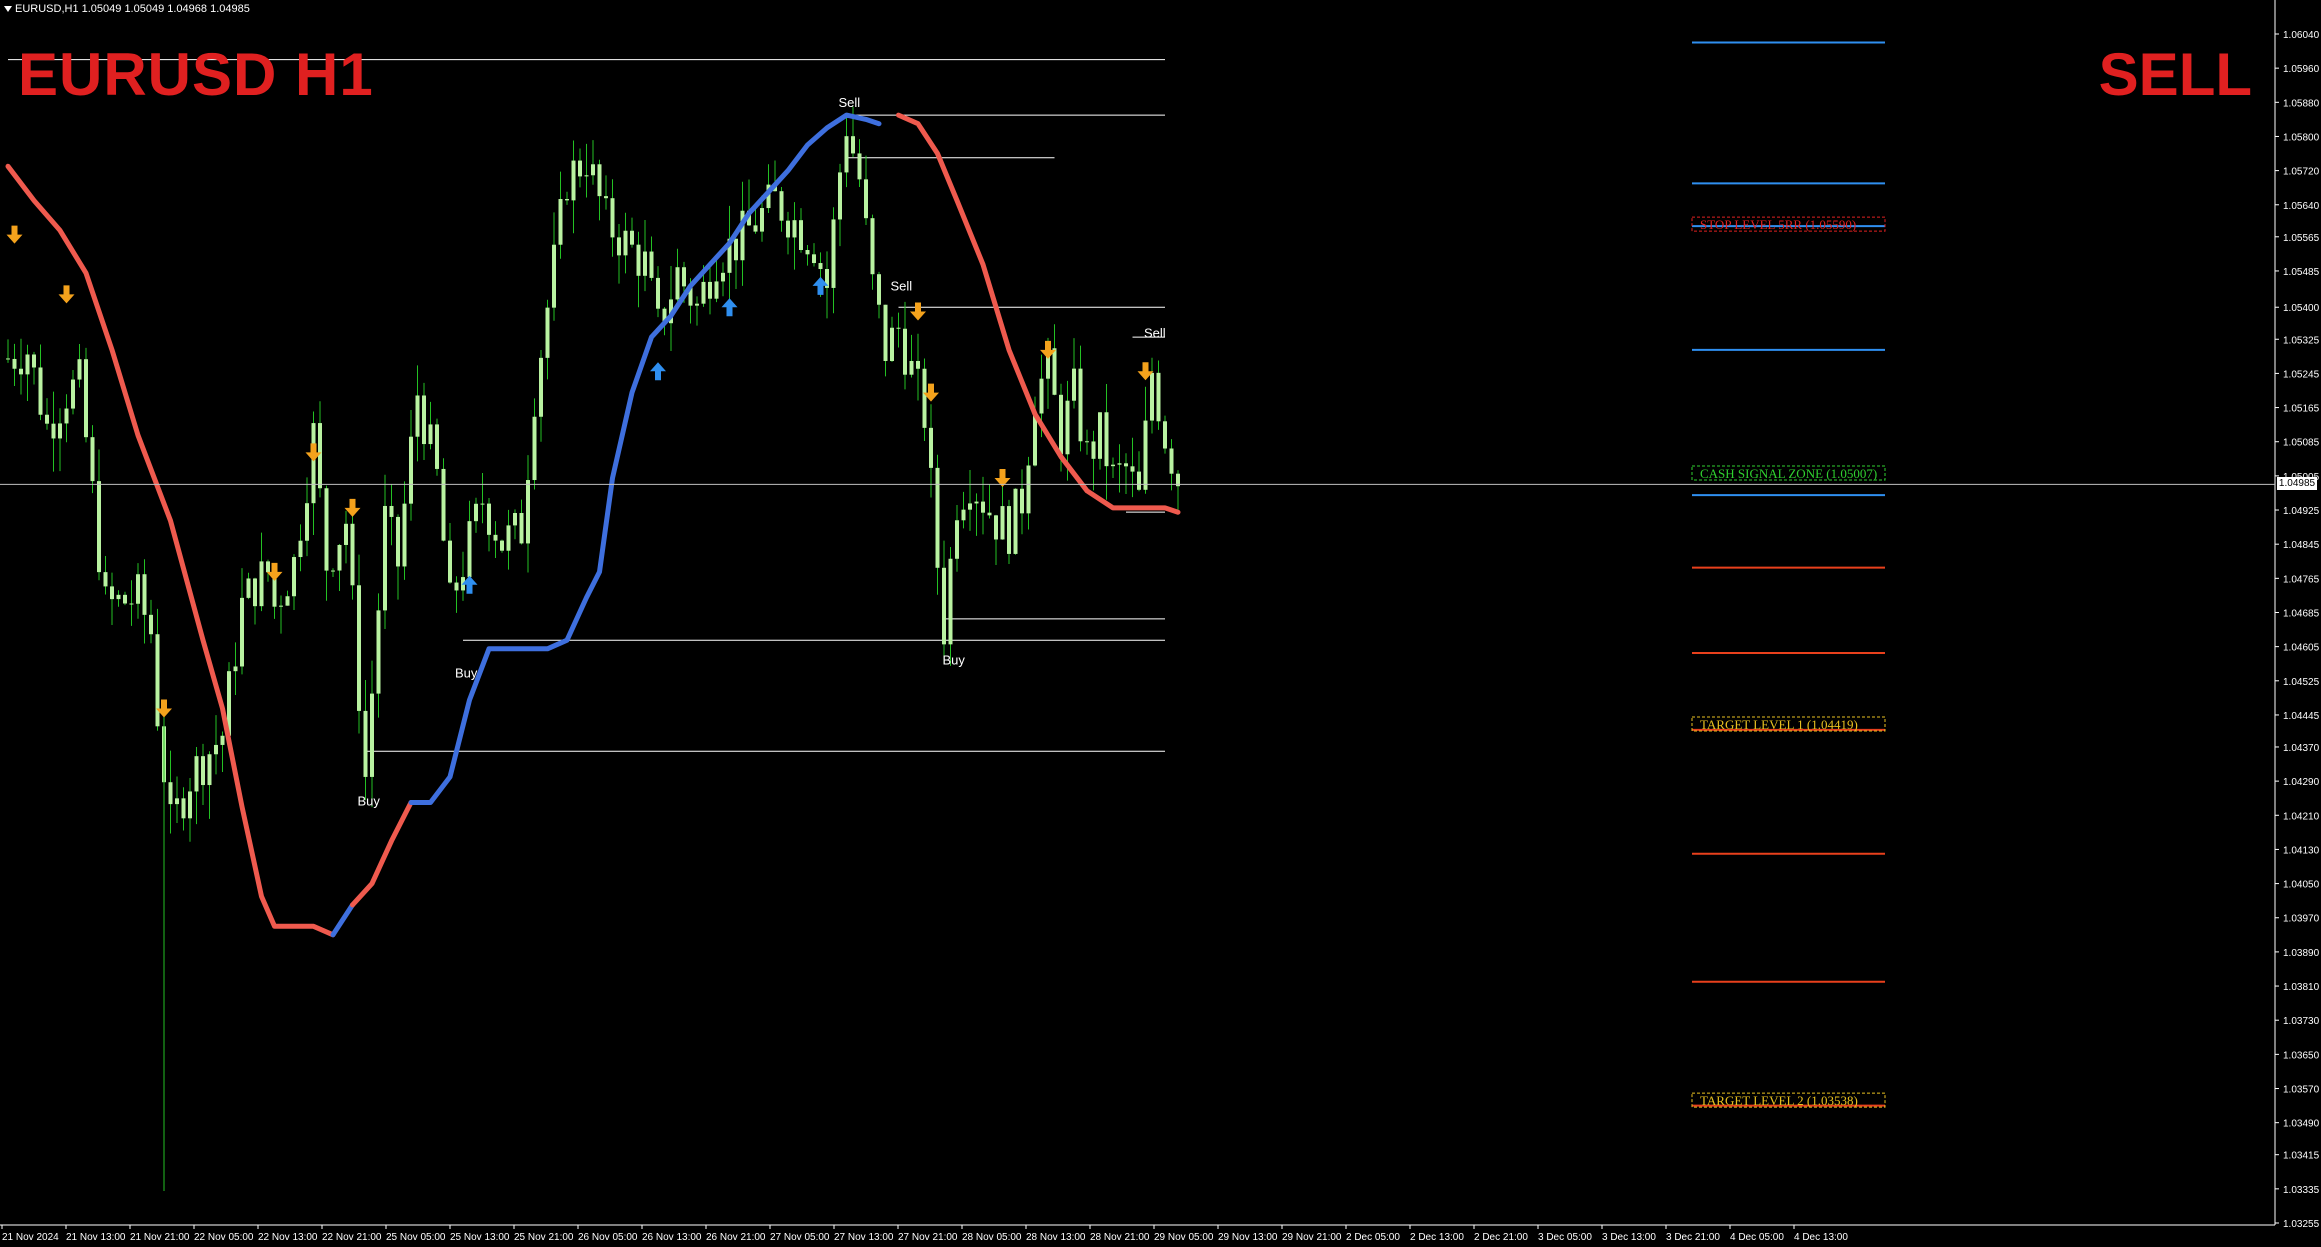 Image resolution: width=2321 pixels, height=1247 pixels. What do you see at coordinates (1693, 1237) in the screenshot?
I see `time-tick-label: 3 Dec 21:00` at bounding box center [1693, 1237].